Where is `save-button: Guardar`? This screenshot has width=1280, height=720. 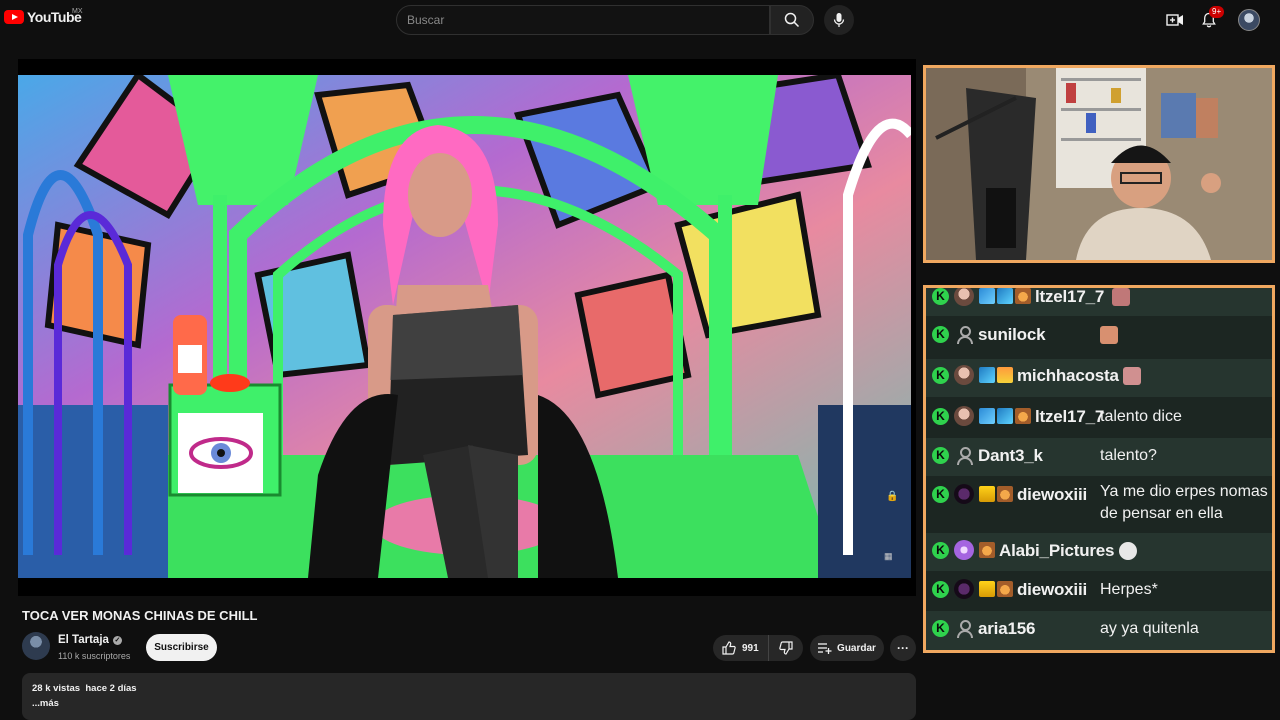
save-button: Guardar is located at coordinates (847, 648).